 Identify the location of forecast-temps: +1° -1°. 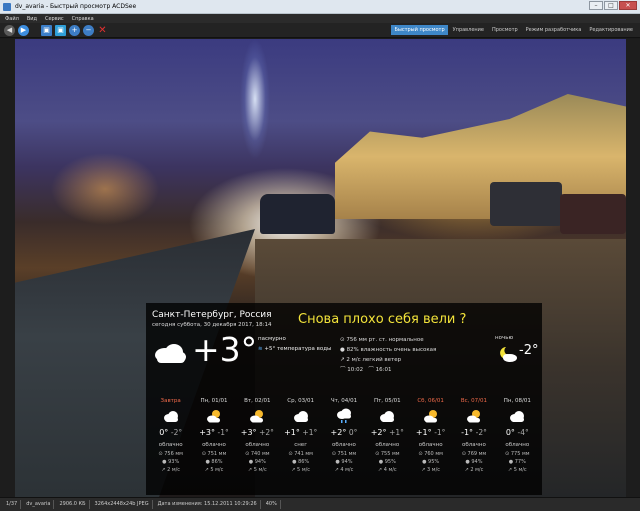
(430, 433).